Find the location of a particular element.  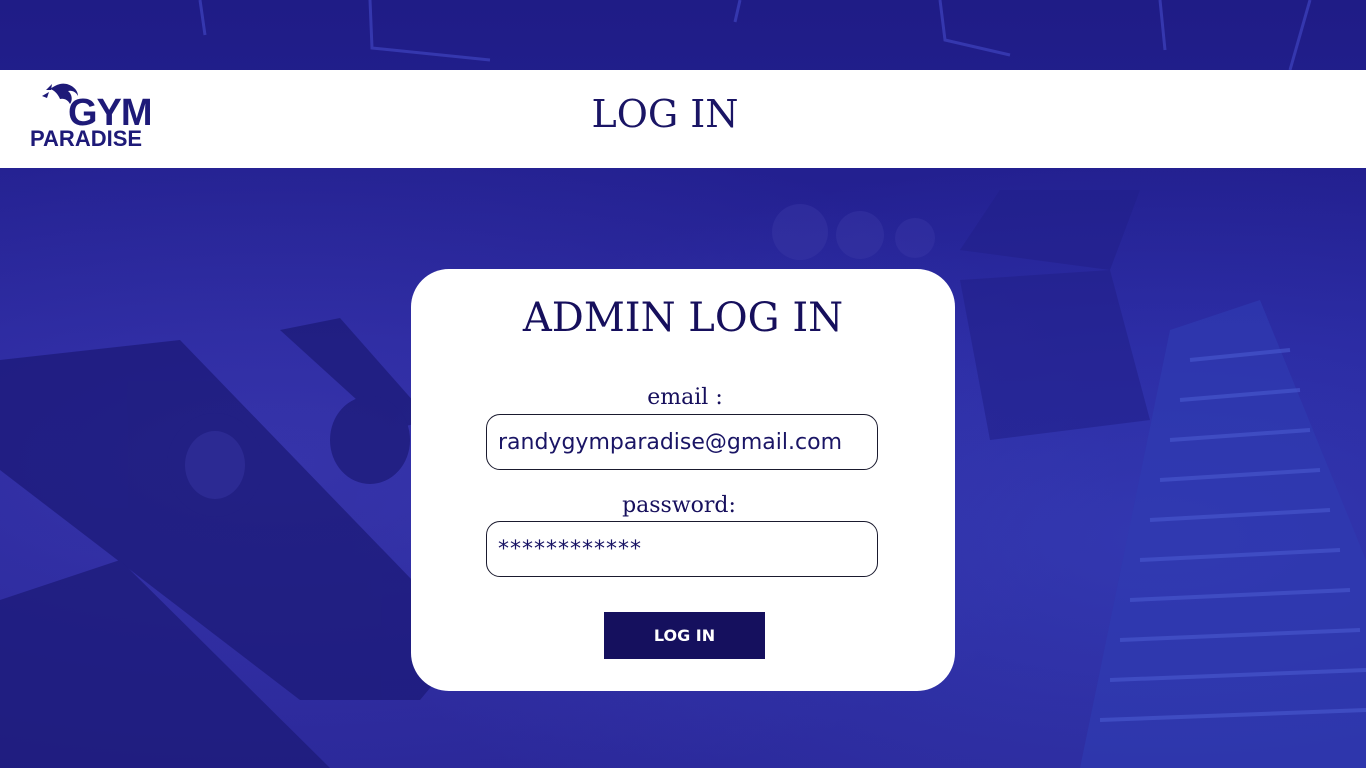

email-label: email : is located at coordinates (685, 397).